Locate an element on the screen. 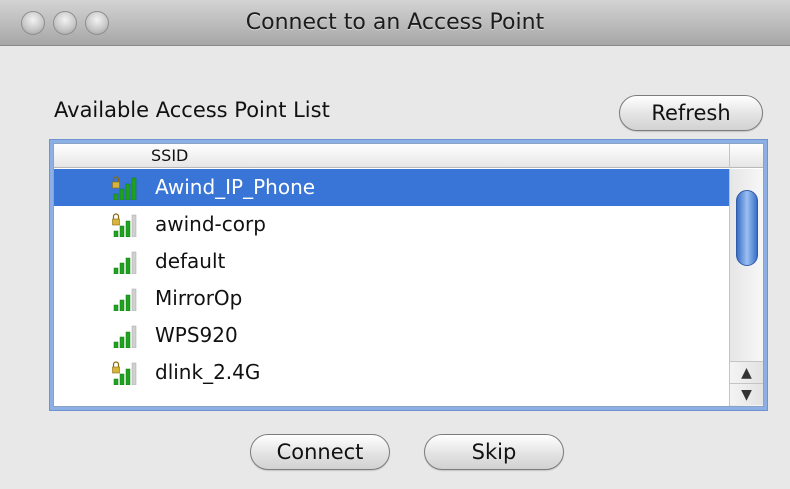  skip-button: Skip is located at coordinates (494, 452).